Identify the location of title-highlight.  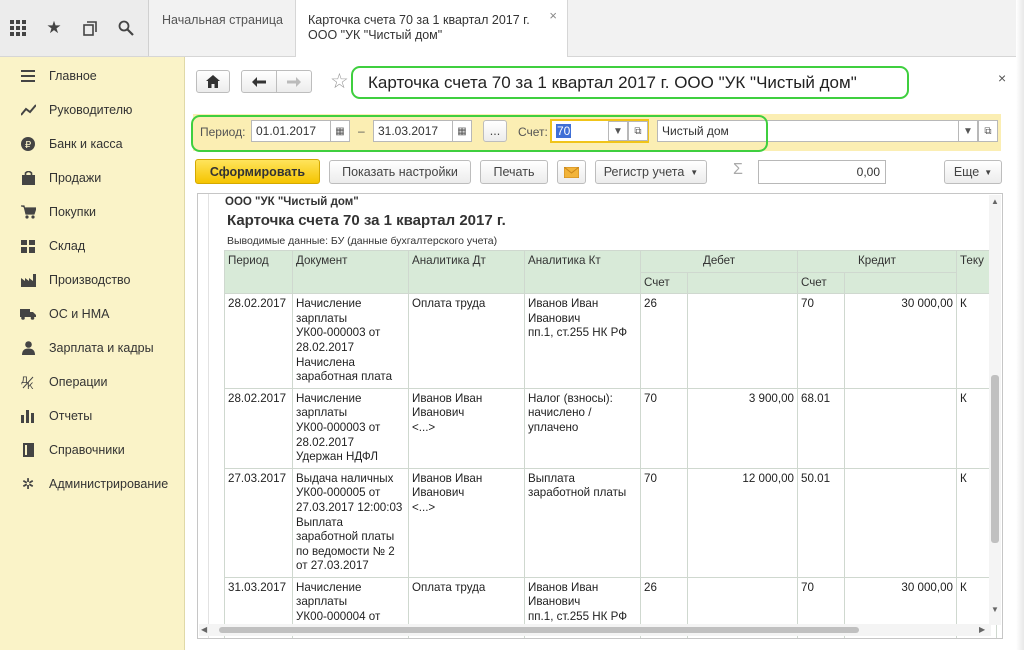
(630, 82).